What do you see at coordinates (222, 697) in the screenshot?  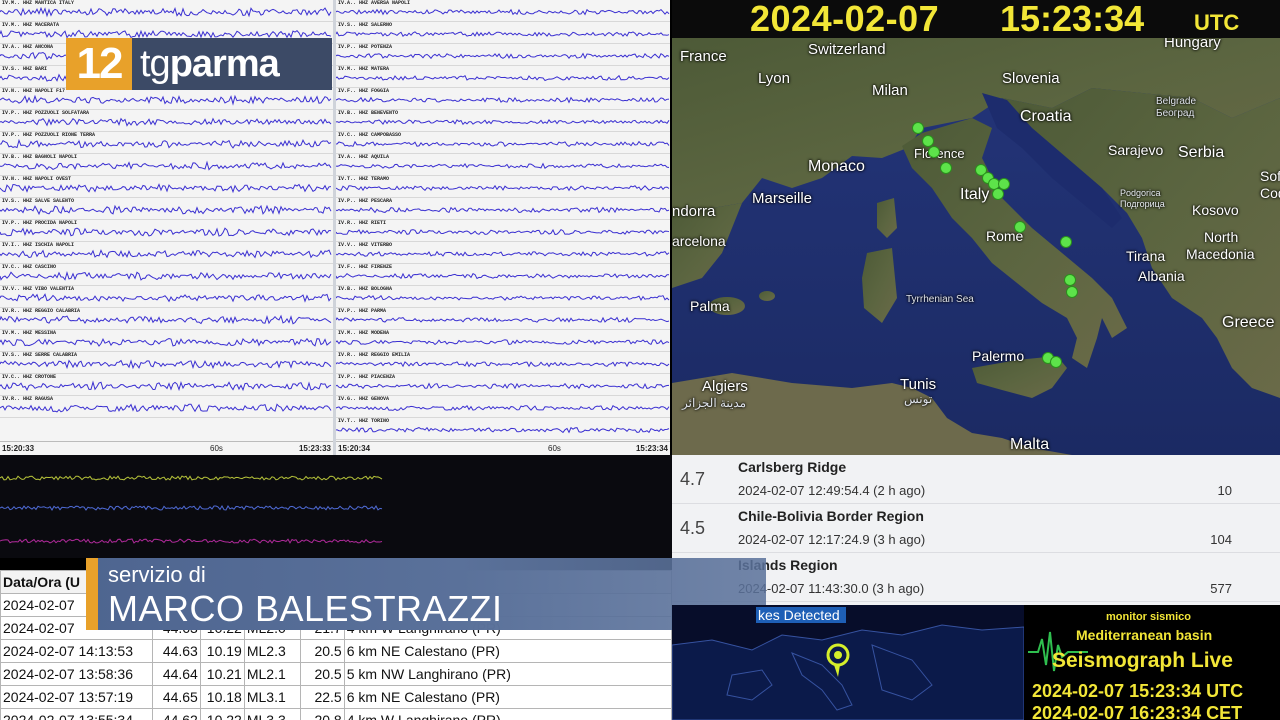 I see `cell-lon: 10.18` at bounding box center [222, 697].